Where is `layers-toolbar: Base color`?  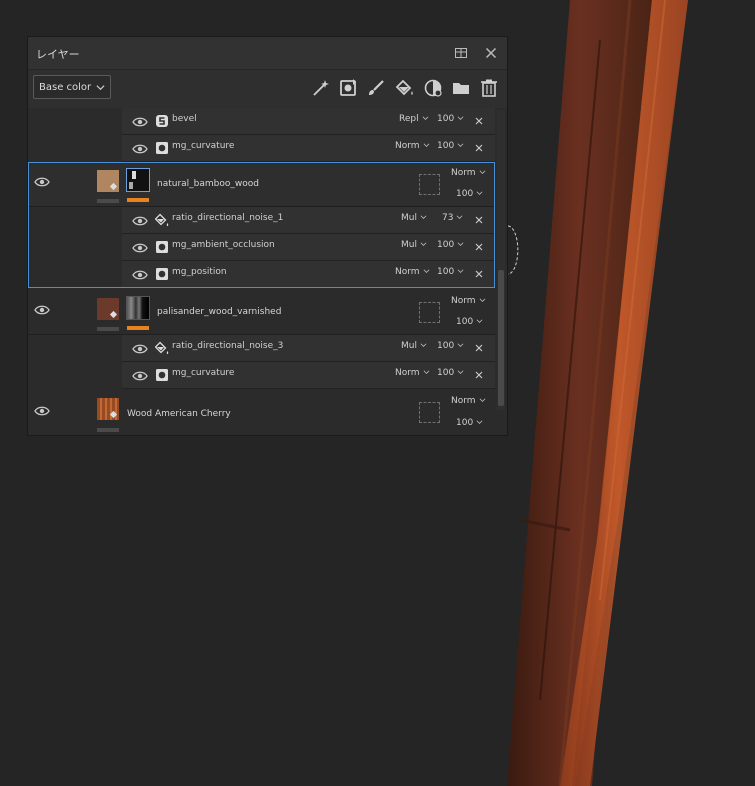
layers-toolbar: Base color is located at coordinates (267, 89).